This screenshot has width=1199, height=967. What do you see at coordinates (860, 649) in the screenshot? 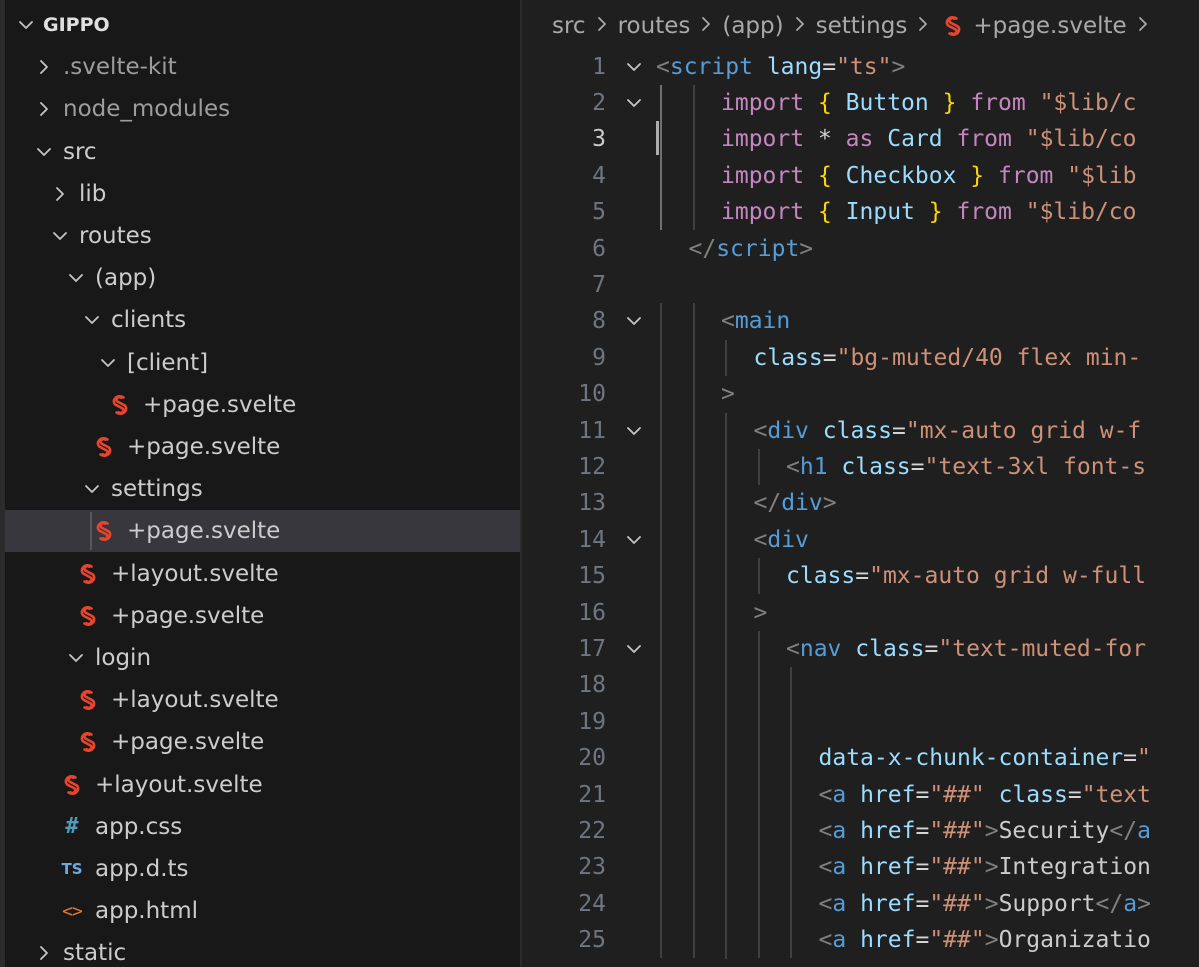
I see `code-line: 17 <nav class="text-muted-for` at bounding box center [860, 649].